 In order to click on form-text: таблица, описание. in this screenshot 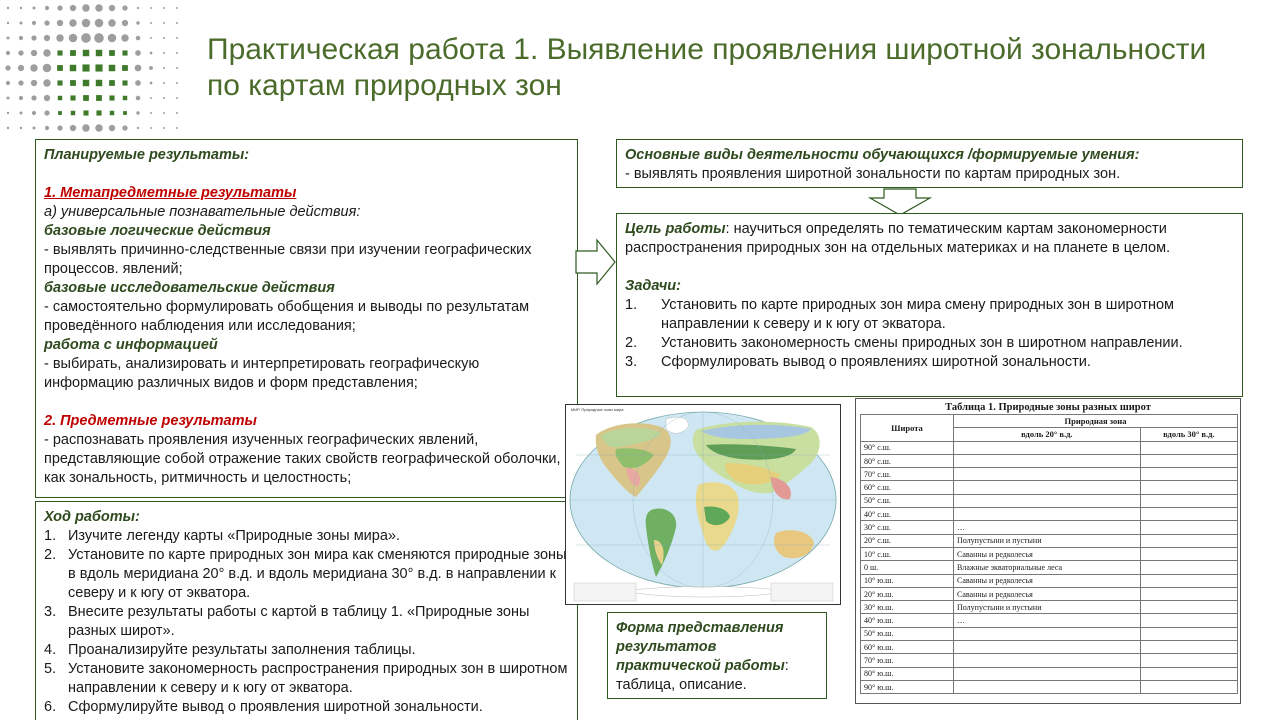, I will do `click(681, 685)`.